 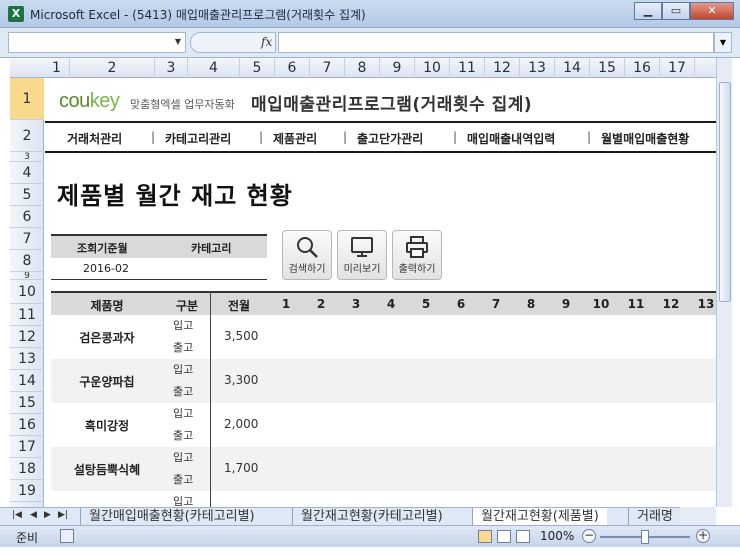 What do you see at coordinates (27, 538) in the screenshot?
I see `status-ready: 준비` at bounding box center [27, 538].